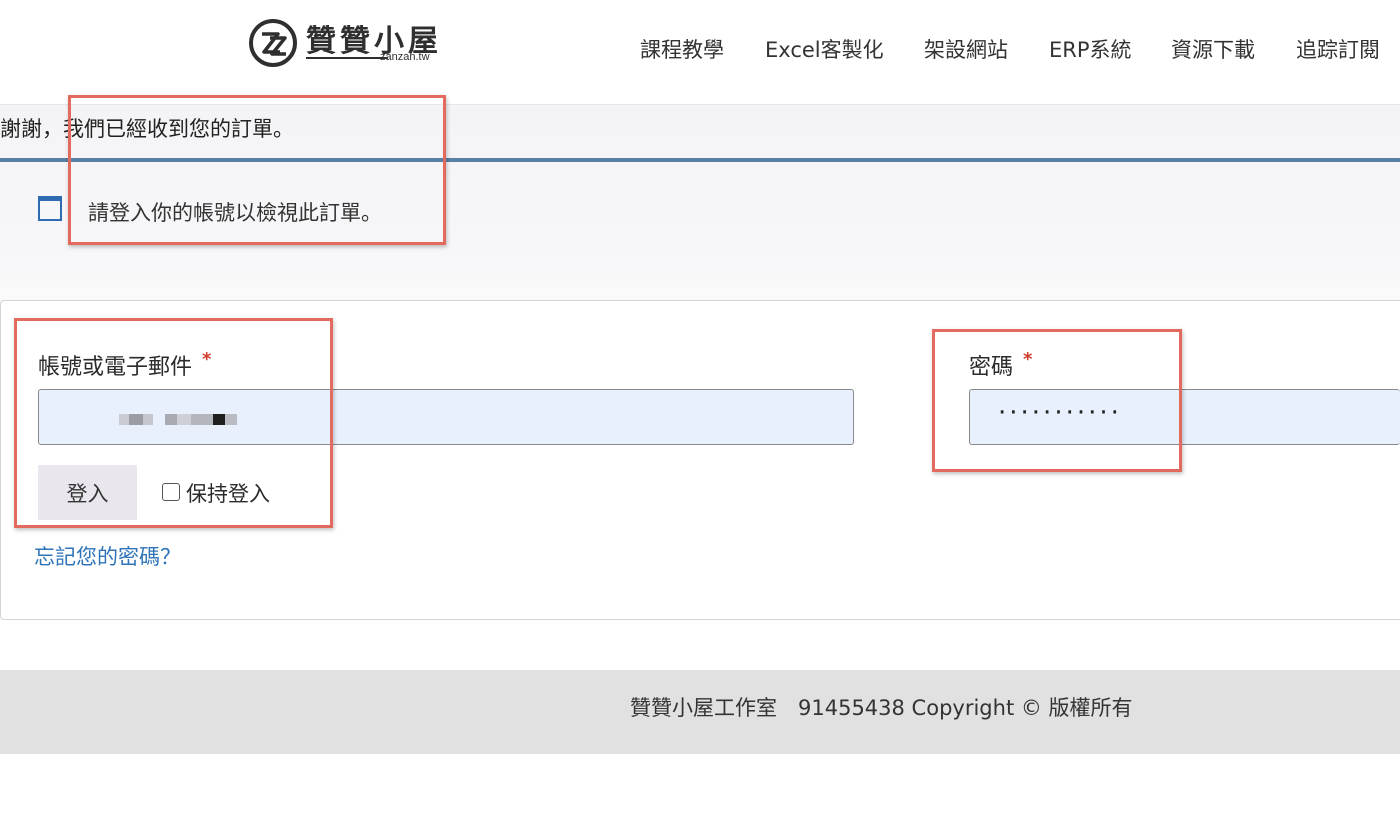 This screenshot has height=828, width=1400. Describe the element at coordinates (881, 708) in the screenshot. I see `copyright-text: 贊贊小屋工作室 91455438 Copyright © 版權所有` at that location.